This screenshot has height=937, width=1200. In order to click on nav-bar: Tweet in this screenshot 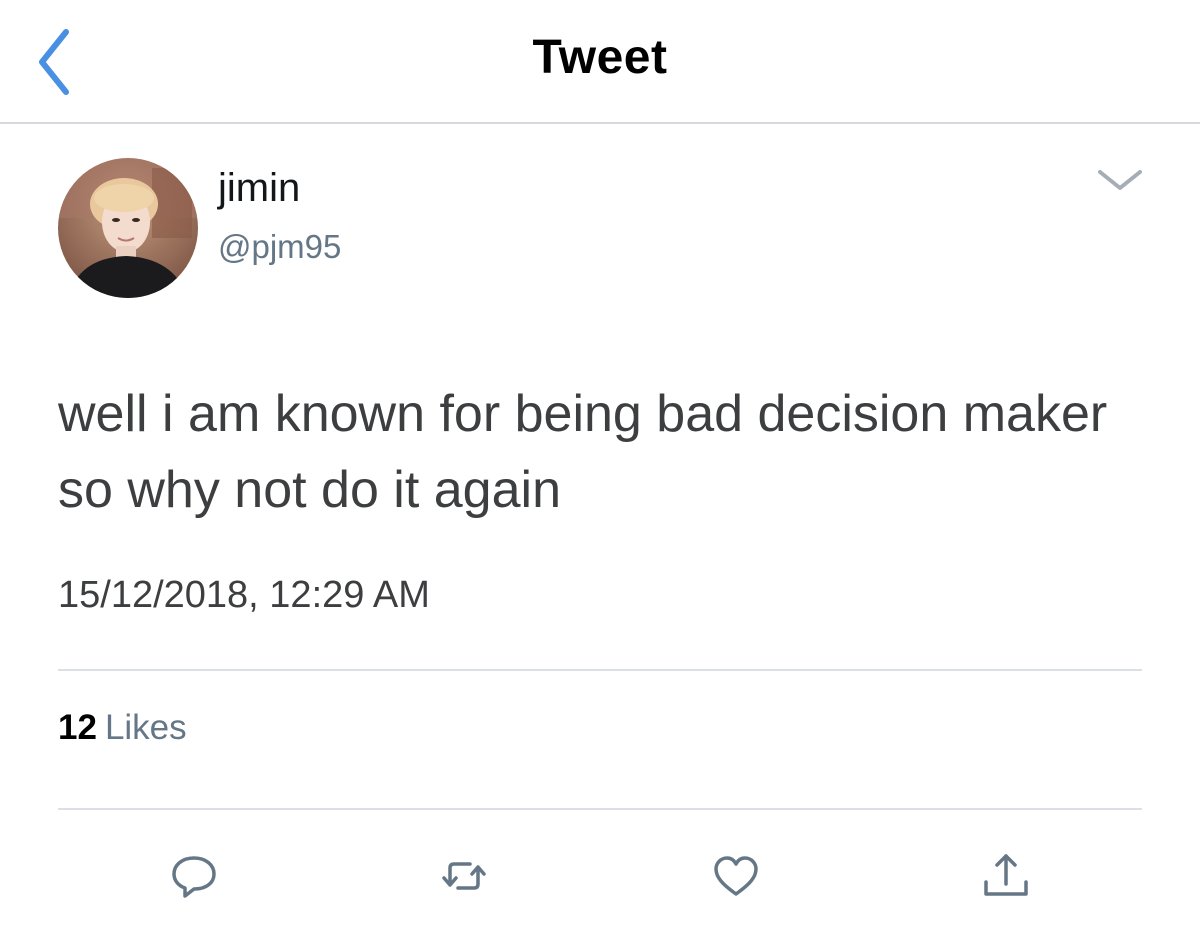, I will do `click(600, 62)`.